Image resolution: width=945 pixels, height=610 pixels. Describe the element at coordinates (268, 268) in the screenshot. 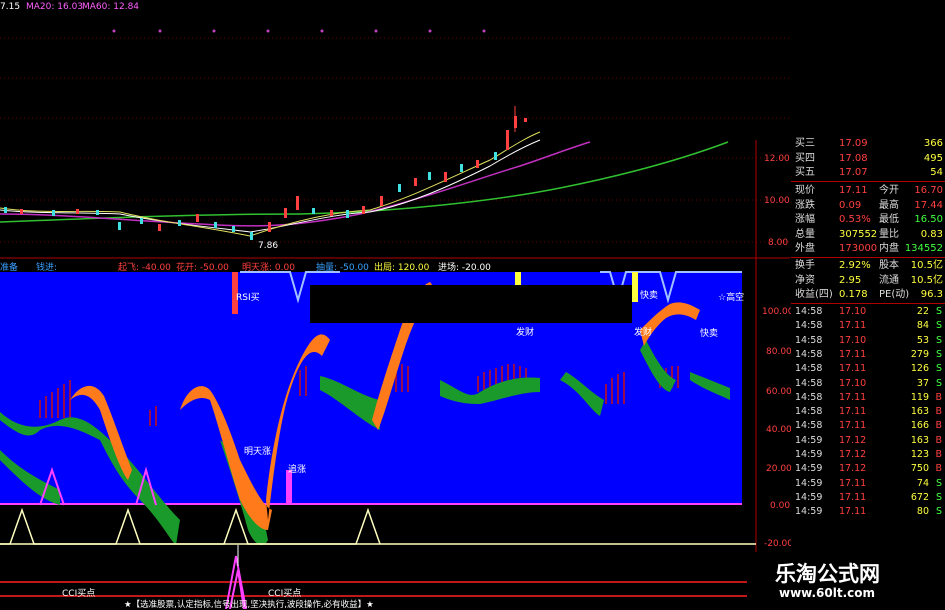

I see `indicator-item-4: 明天涨: 0.00` at that location.